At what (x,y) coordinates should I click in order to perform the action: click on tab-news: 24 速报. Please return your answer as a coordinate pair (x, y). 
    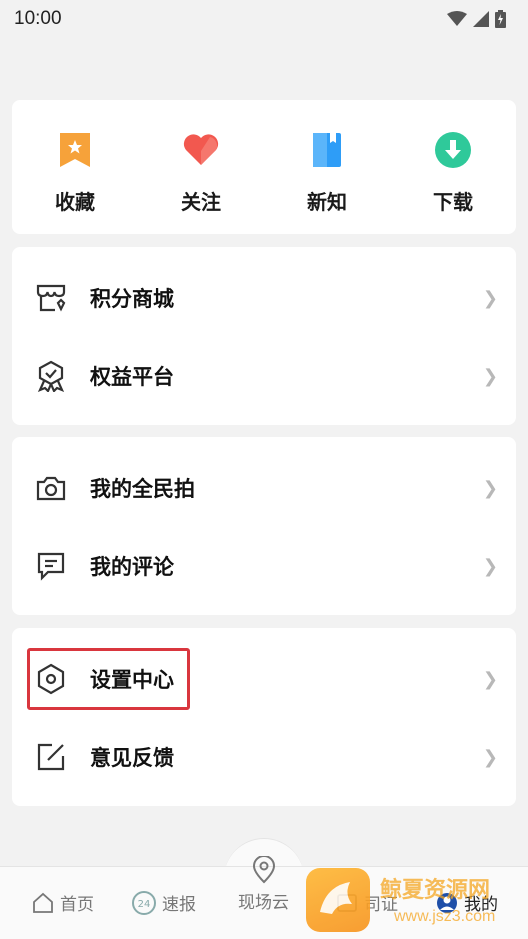
    Looking at the image, I should click on (164, 902).